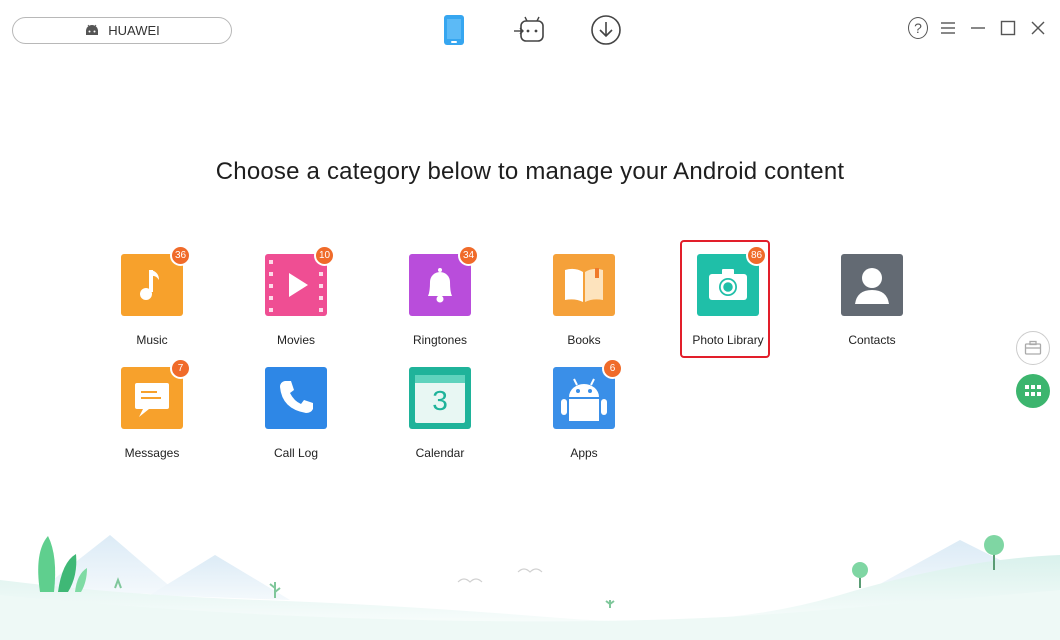 The image size is (1060, 640). I want to click on download-icon, so click(606, 30).